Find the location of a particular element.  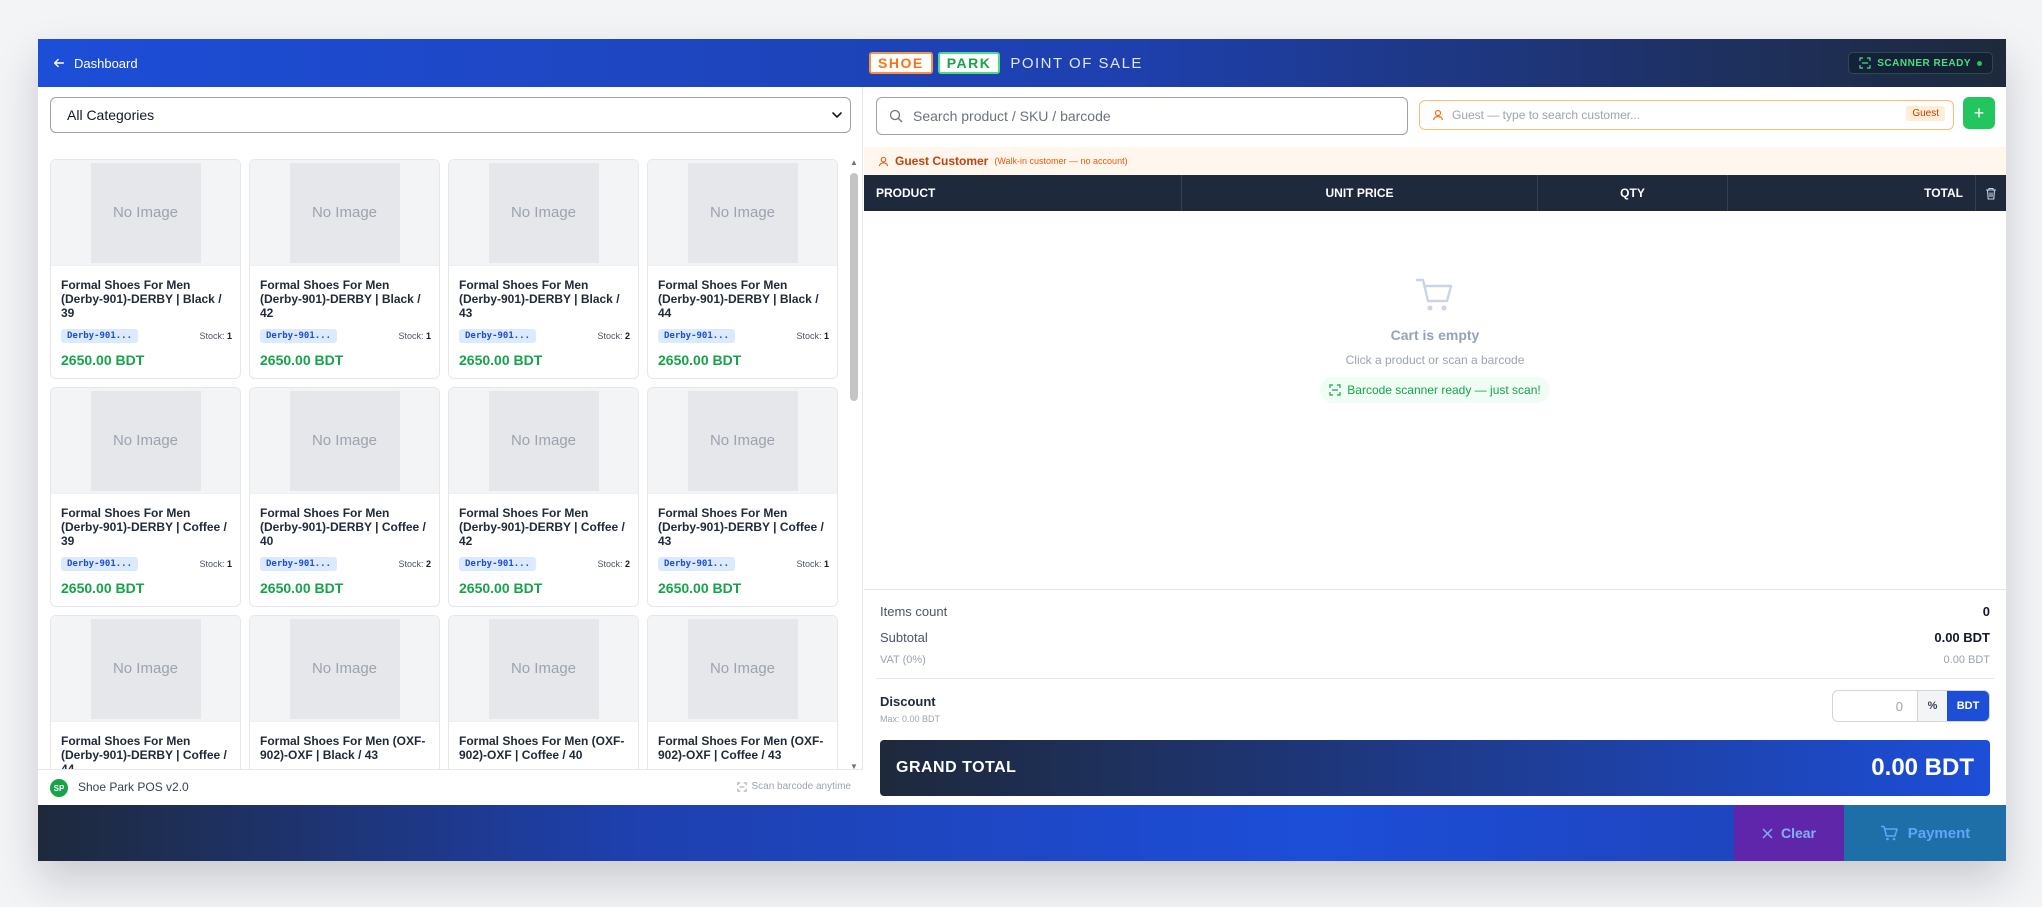

guest-badge: Guest is located at coordinates (1925, 113).